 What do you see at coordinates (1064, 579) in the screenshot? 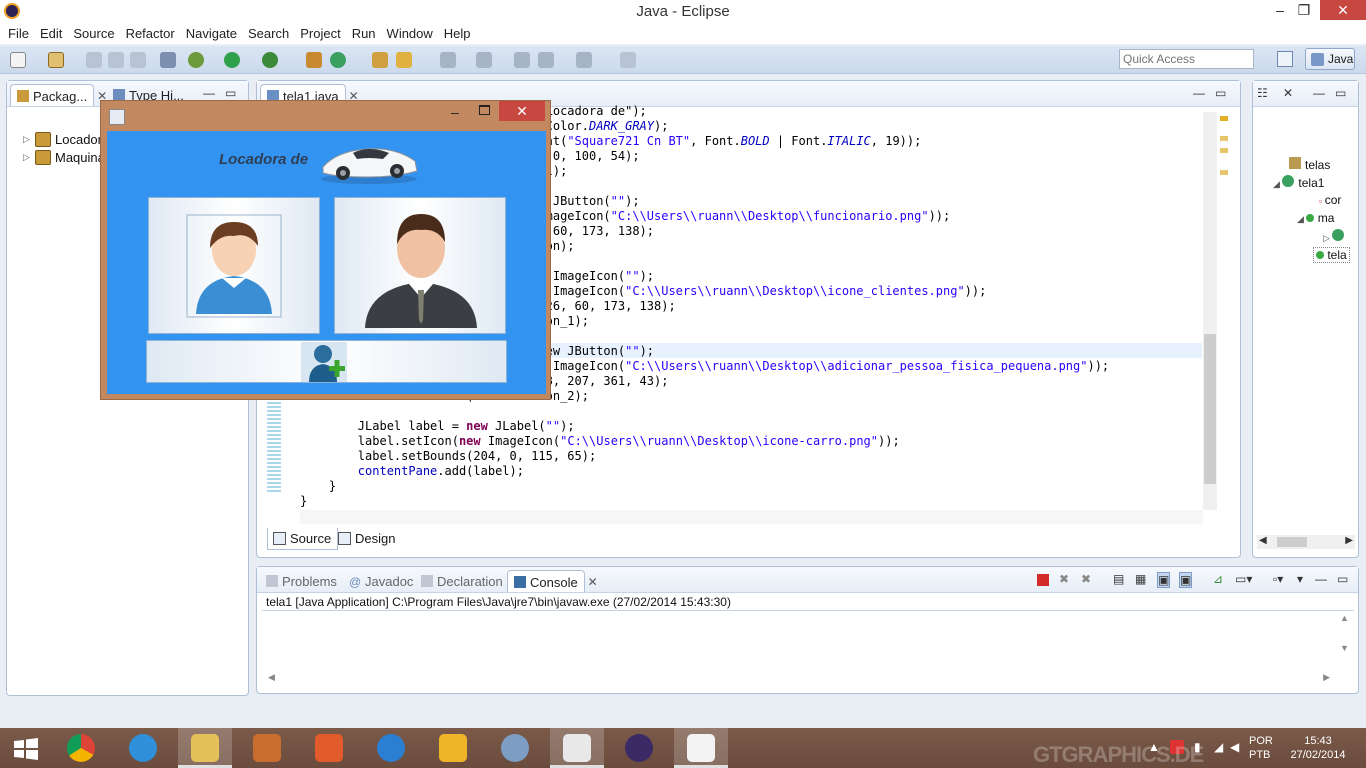
I see `remove-launch-icon: ✖` at bounding box center [1064, 579].